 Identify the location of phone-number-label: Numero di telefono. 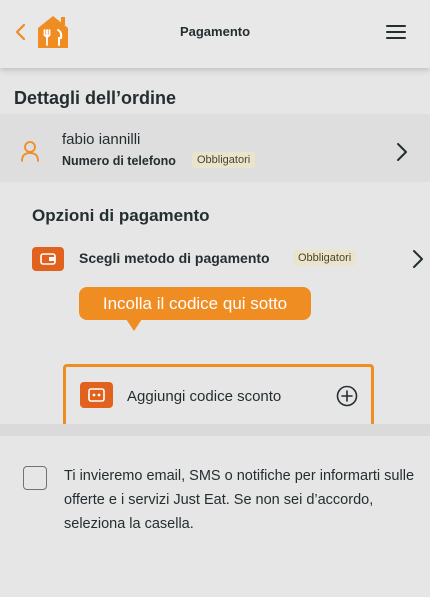
(119, 161).